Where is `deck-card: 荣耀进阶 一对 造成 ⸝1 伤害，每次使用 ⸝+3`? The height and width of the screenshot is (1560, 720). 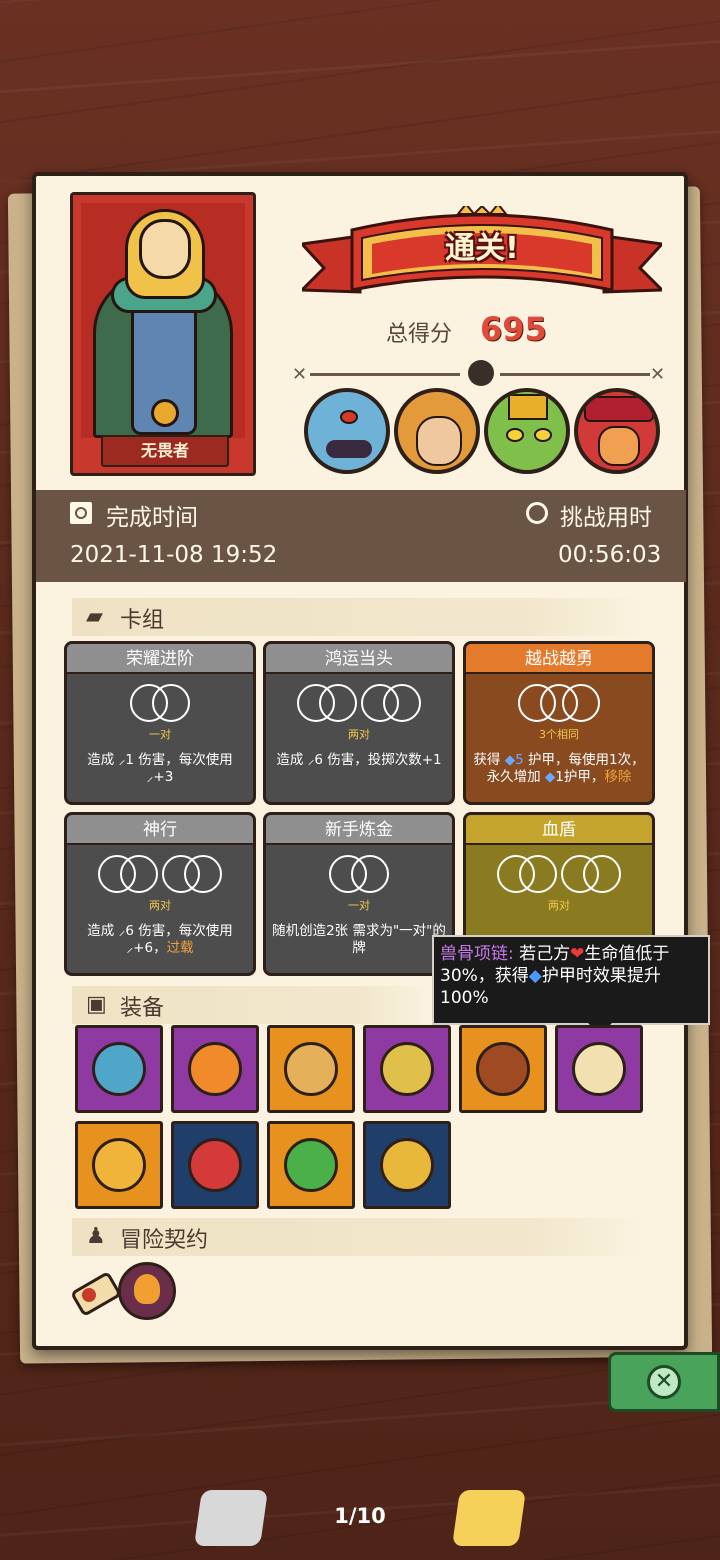 deck-card: 荣耀进阶 一对 造成 ⸝1 伤害，每次使用 ⸝+3 is located at coordinates (160, 723).